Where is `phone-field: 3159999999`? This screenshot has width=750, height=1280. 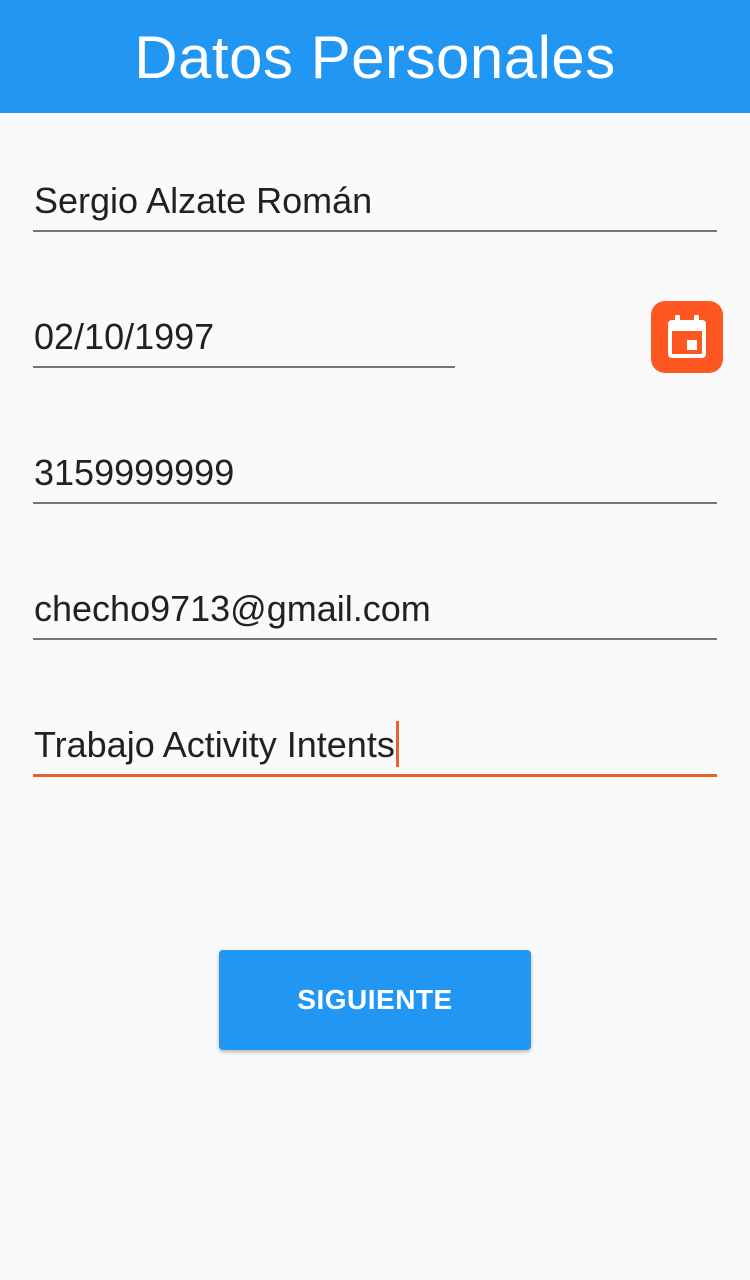 phone-field: 3159999999 is located at coordinates (375, 474).